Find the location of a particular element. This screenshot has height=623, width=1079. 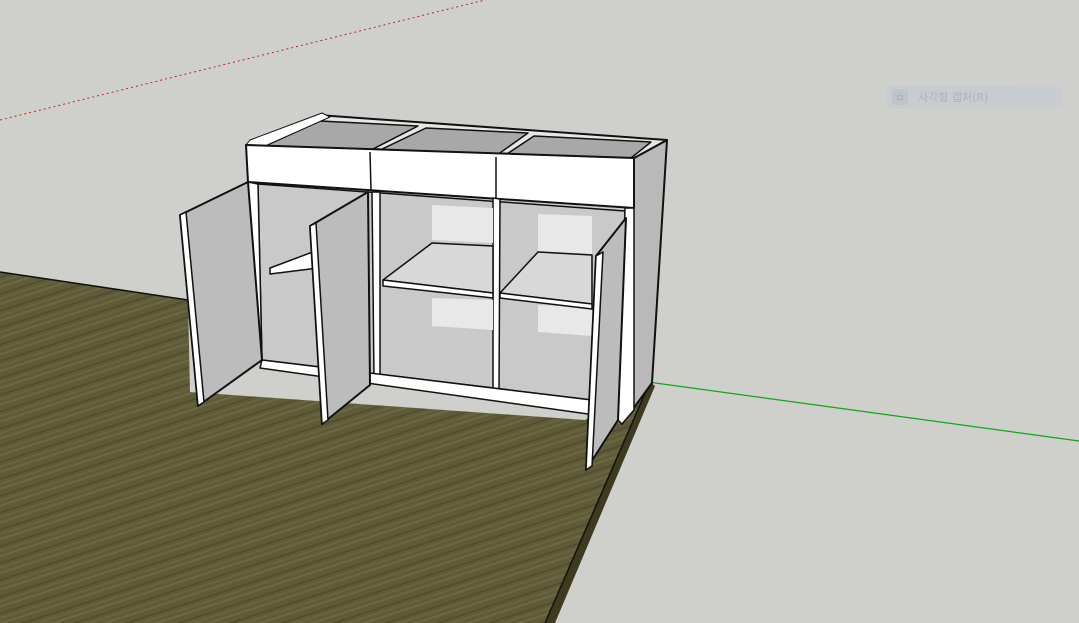

red-axis-line is located at coordinates (243, 60).